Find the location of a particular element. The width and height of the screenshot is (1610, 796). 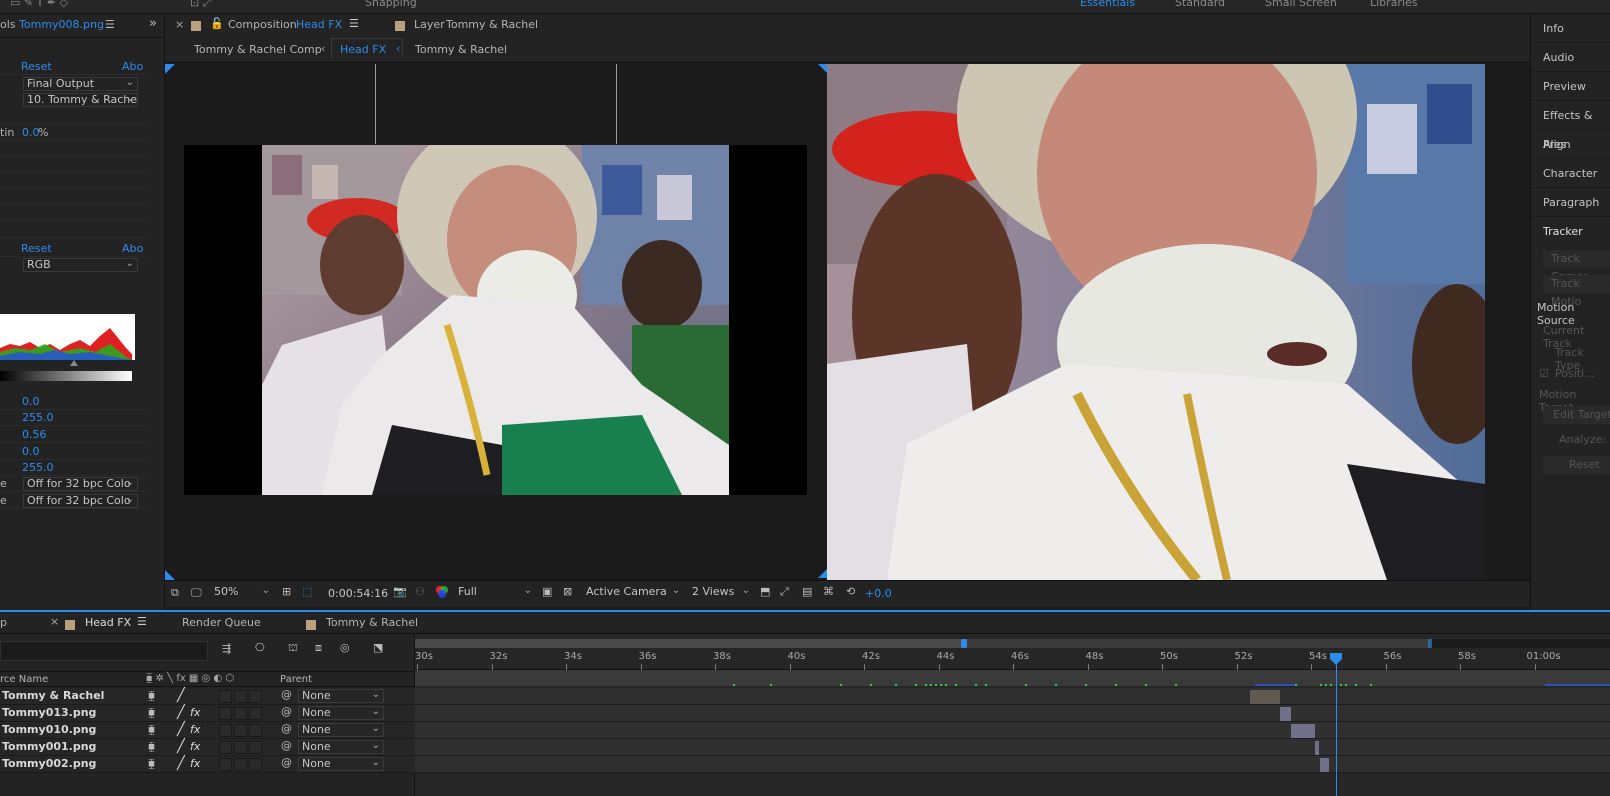

graph-editor-icon: ⬔ is located at coordinates (378, 647).